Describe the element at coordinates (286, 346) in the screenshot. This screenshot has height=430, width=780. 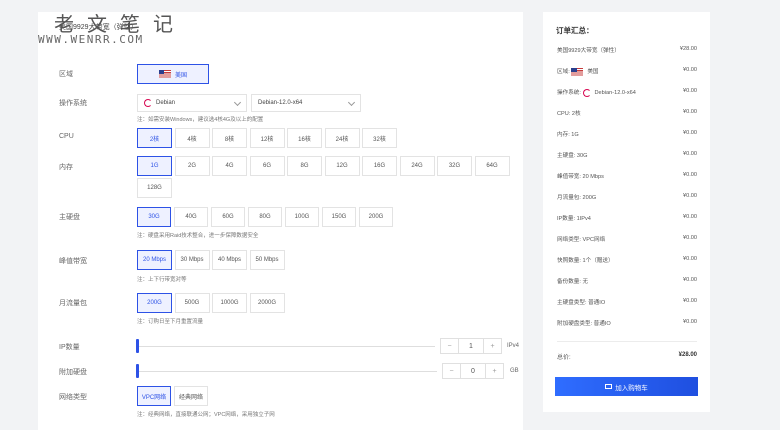
I see `ip-slider-track` at that location.